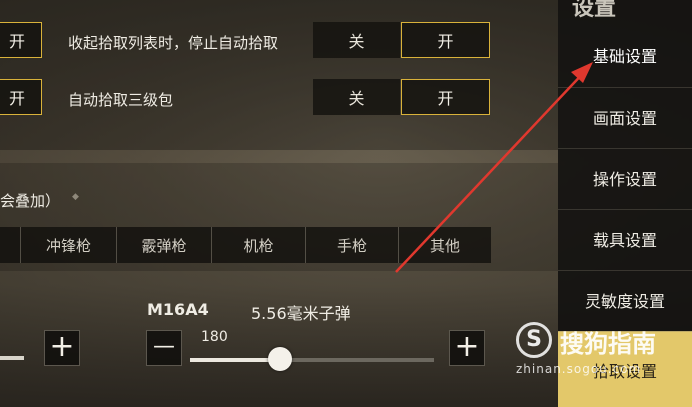  I want to click on left-plus-button: +, so click(62, 348).